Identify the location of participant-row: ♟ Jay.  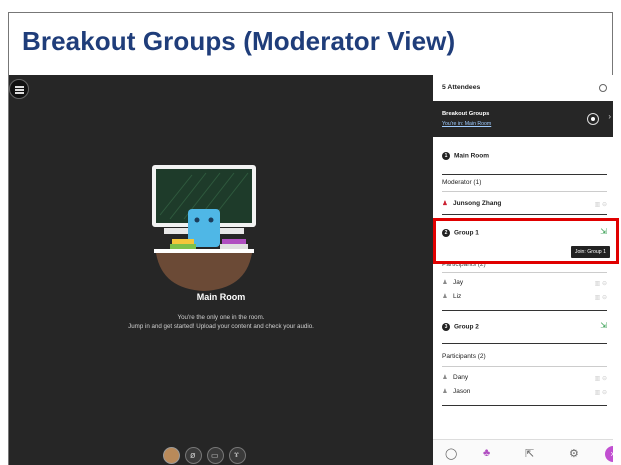
(452, 282).